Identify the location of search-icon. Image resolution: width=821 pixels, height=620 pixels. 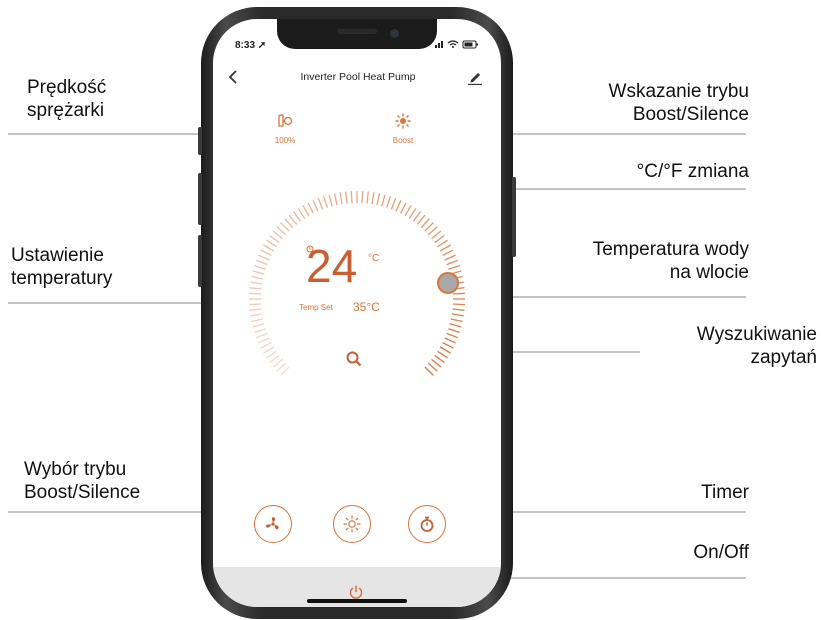
(354, 359).